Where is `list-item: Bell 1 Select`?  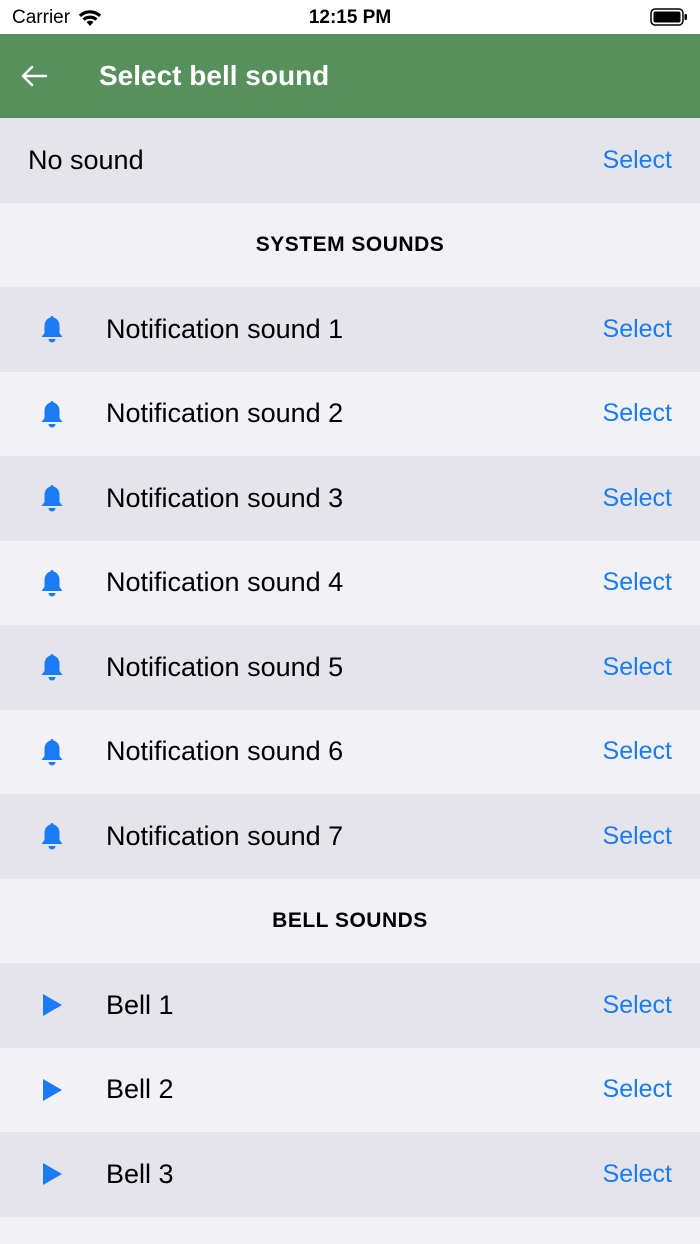
list-item: Bell 1 Select is located at coordinates (350, 1005).